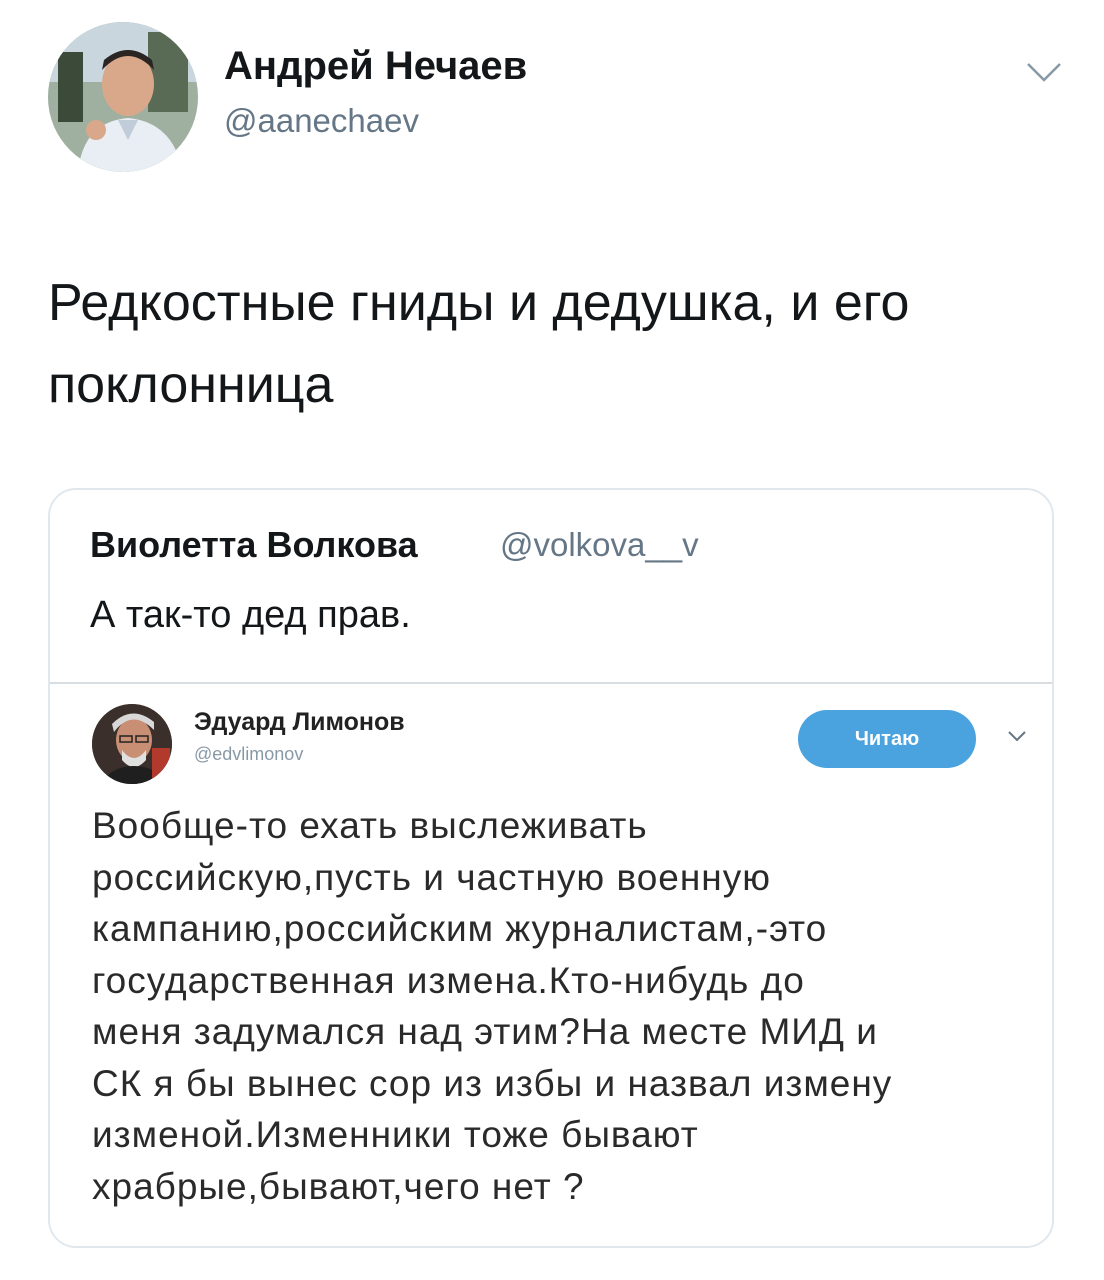 Image resolution: width=1104 pixels, height=1280 pixels. Describe the element at coordinates (887, 739) in the screenshot. I see `following-button: Читаю` at that location.